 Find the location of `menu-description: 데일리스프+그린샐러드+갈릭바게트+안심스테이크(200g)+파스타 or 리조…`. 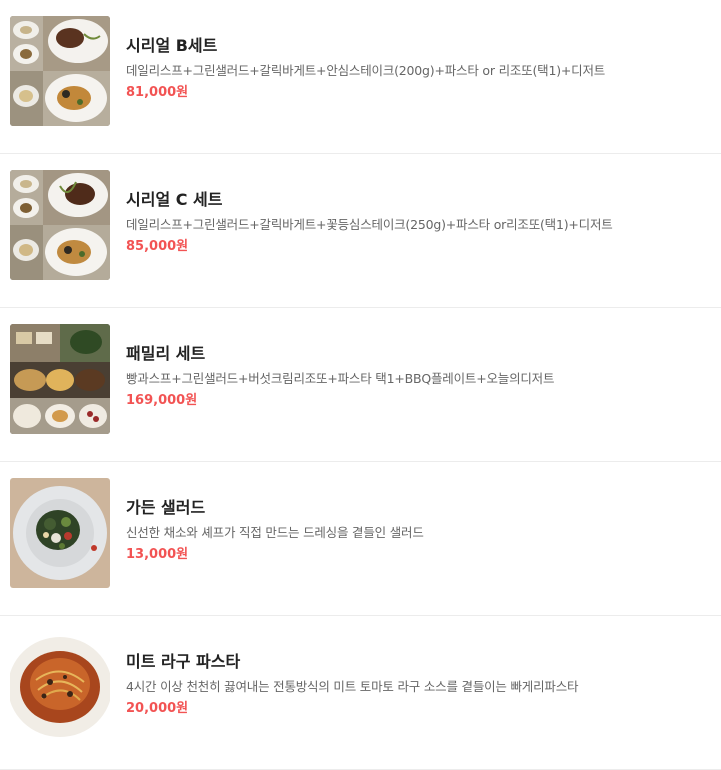

menu-description: 데일리스프+그린샐러드+갈릭바게트+안심스테이크(200g)+파스타 or 리조… is located at coordinates (366, 70).